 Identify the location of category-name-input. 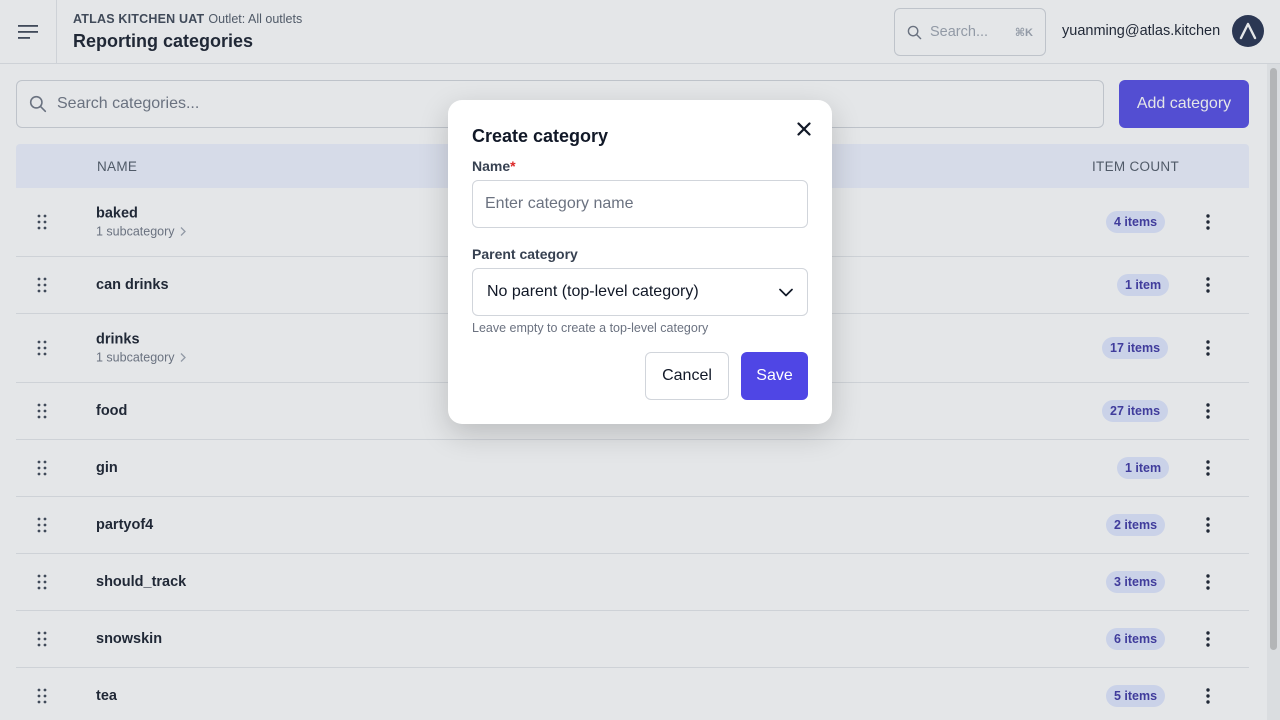
(640, 204).